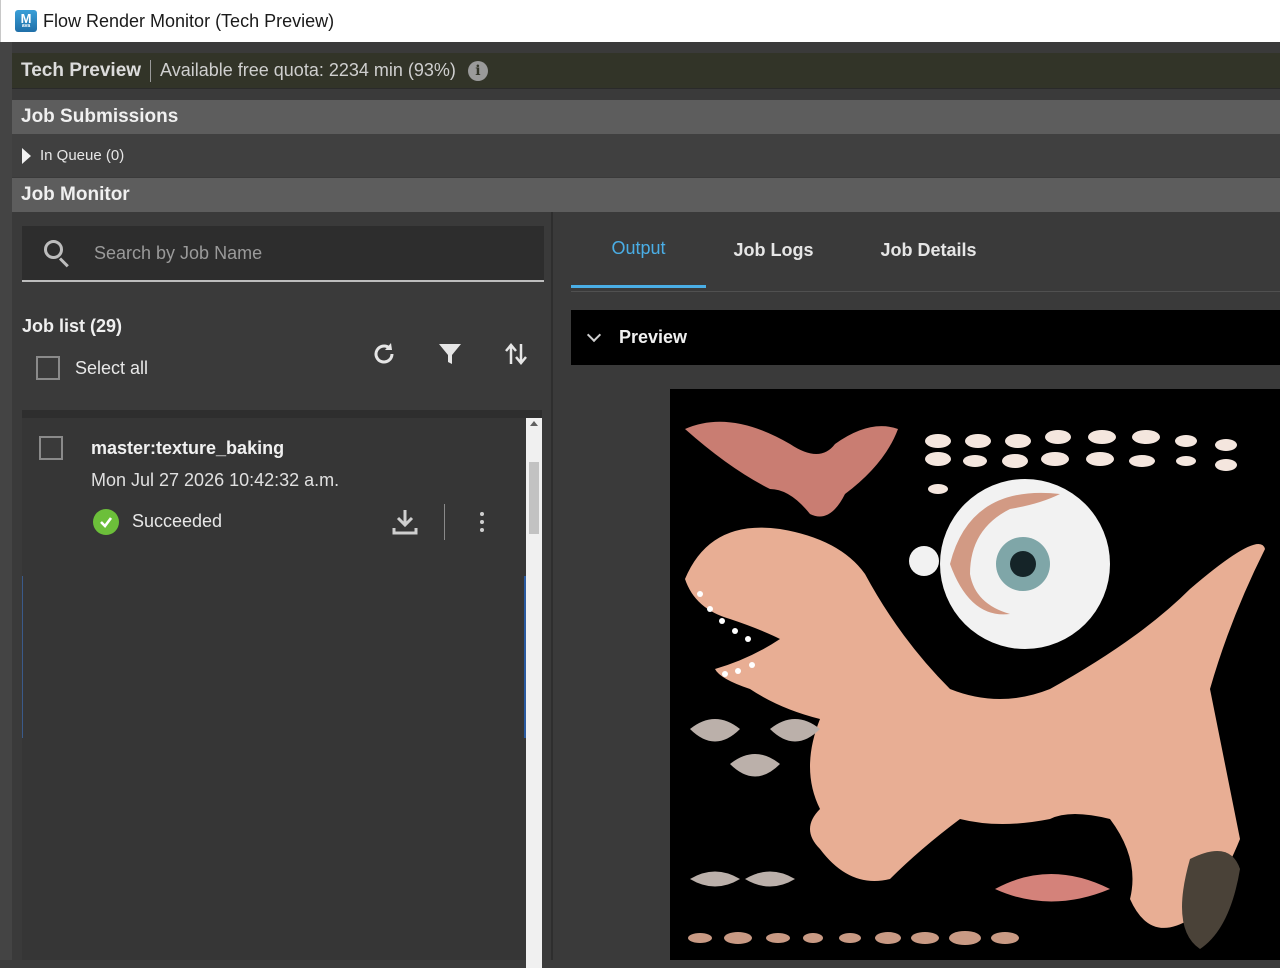 This screenshot has width=1280, height=968. I want to click on app-icon: M ava, so click(26, 21).